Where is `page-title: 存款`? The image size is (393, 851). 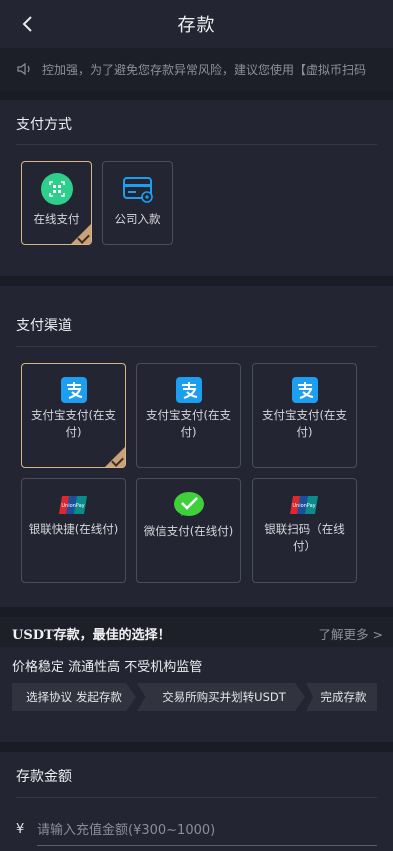
page-title: 存款 is located at coordinates (196, 25).